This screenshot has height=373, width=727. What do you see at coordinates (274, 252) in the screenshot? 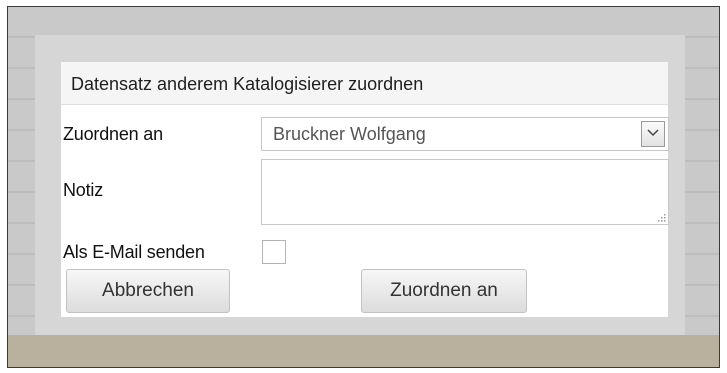
I see `send-email-checkbox` at bounding box center [274, 252].